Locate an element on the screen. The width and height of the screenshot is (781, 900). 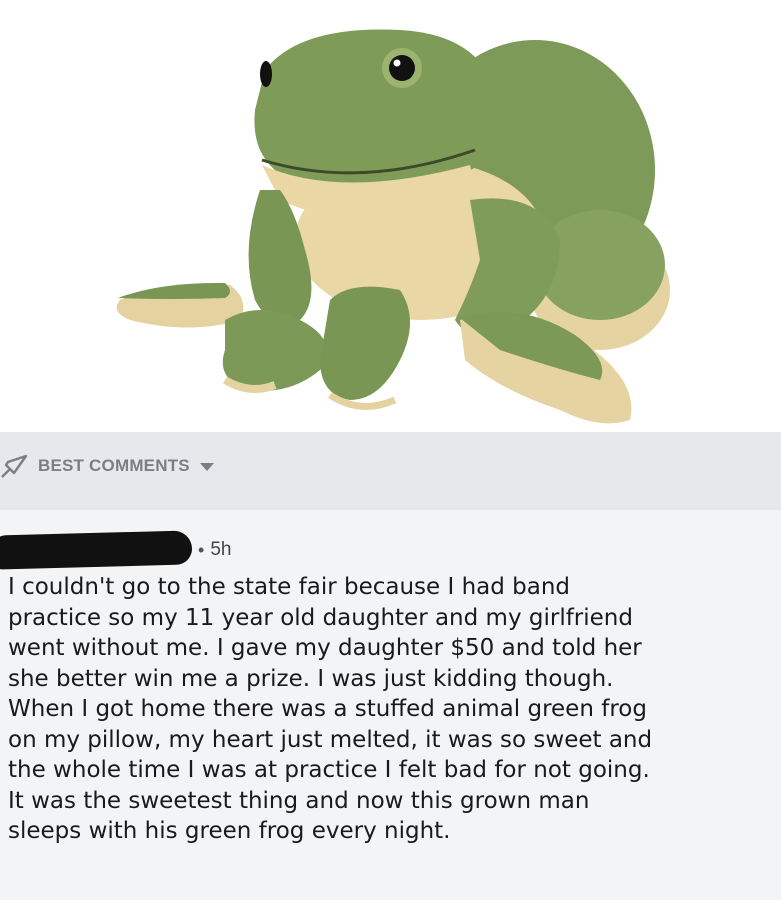
comment-meta: • 5h is located at coordinates (115, 550).